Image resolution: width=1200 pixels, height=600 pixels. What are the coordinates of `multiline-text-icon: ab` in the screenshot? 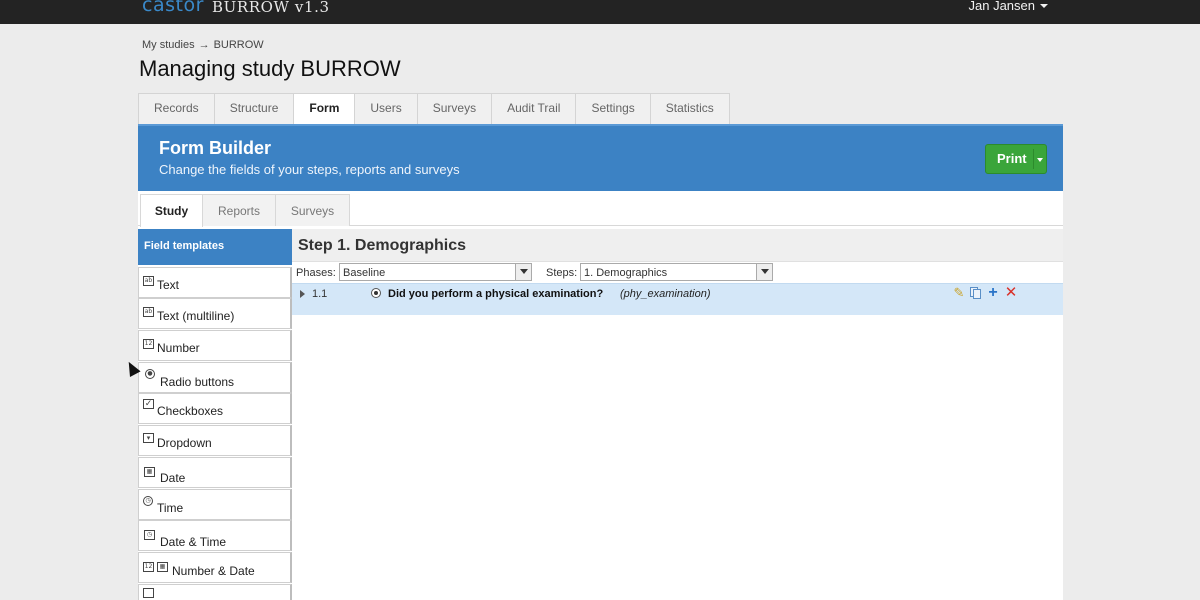 It's located at (148, 312).